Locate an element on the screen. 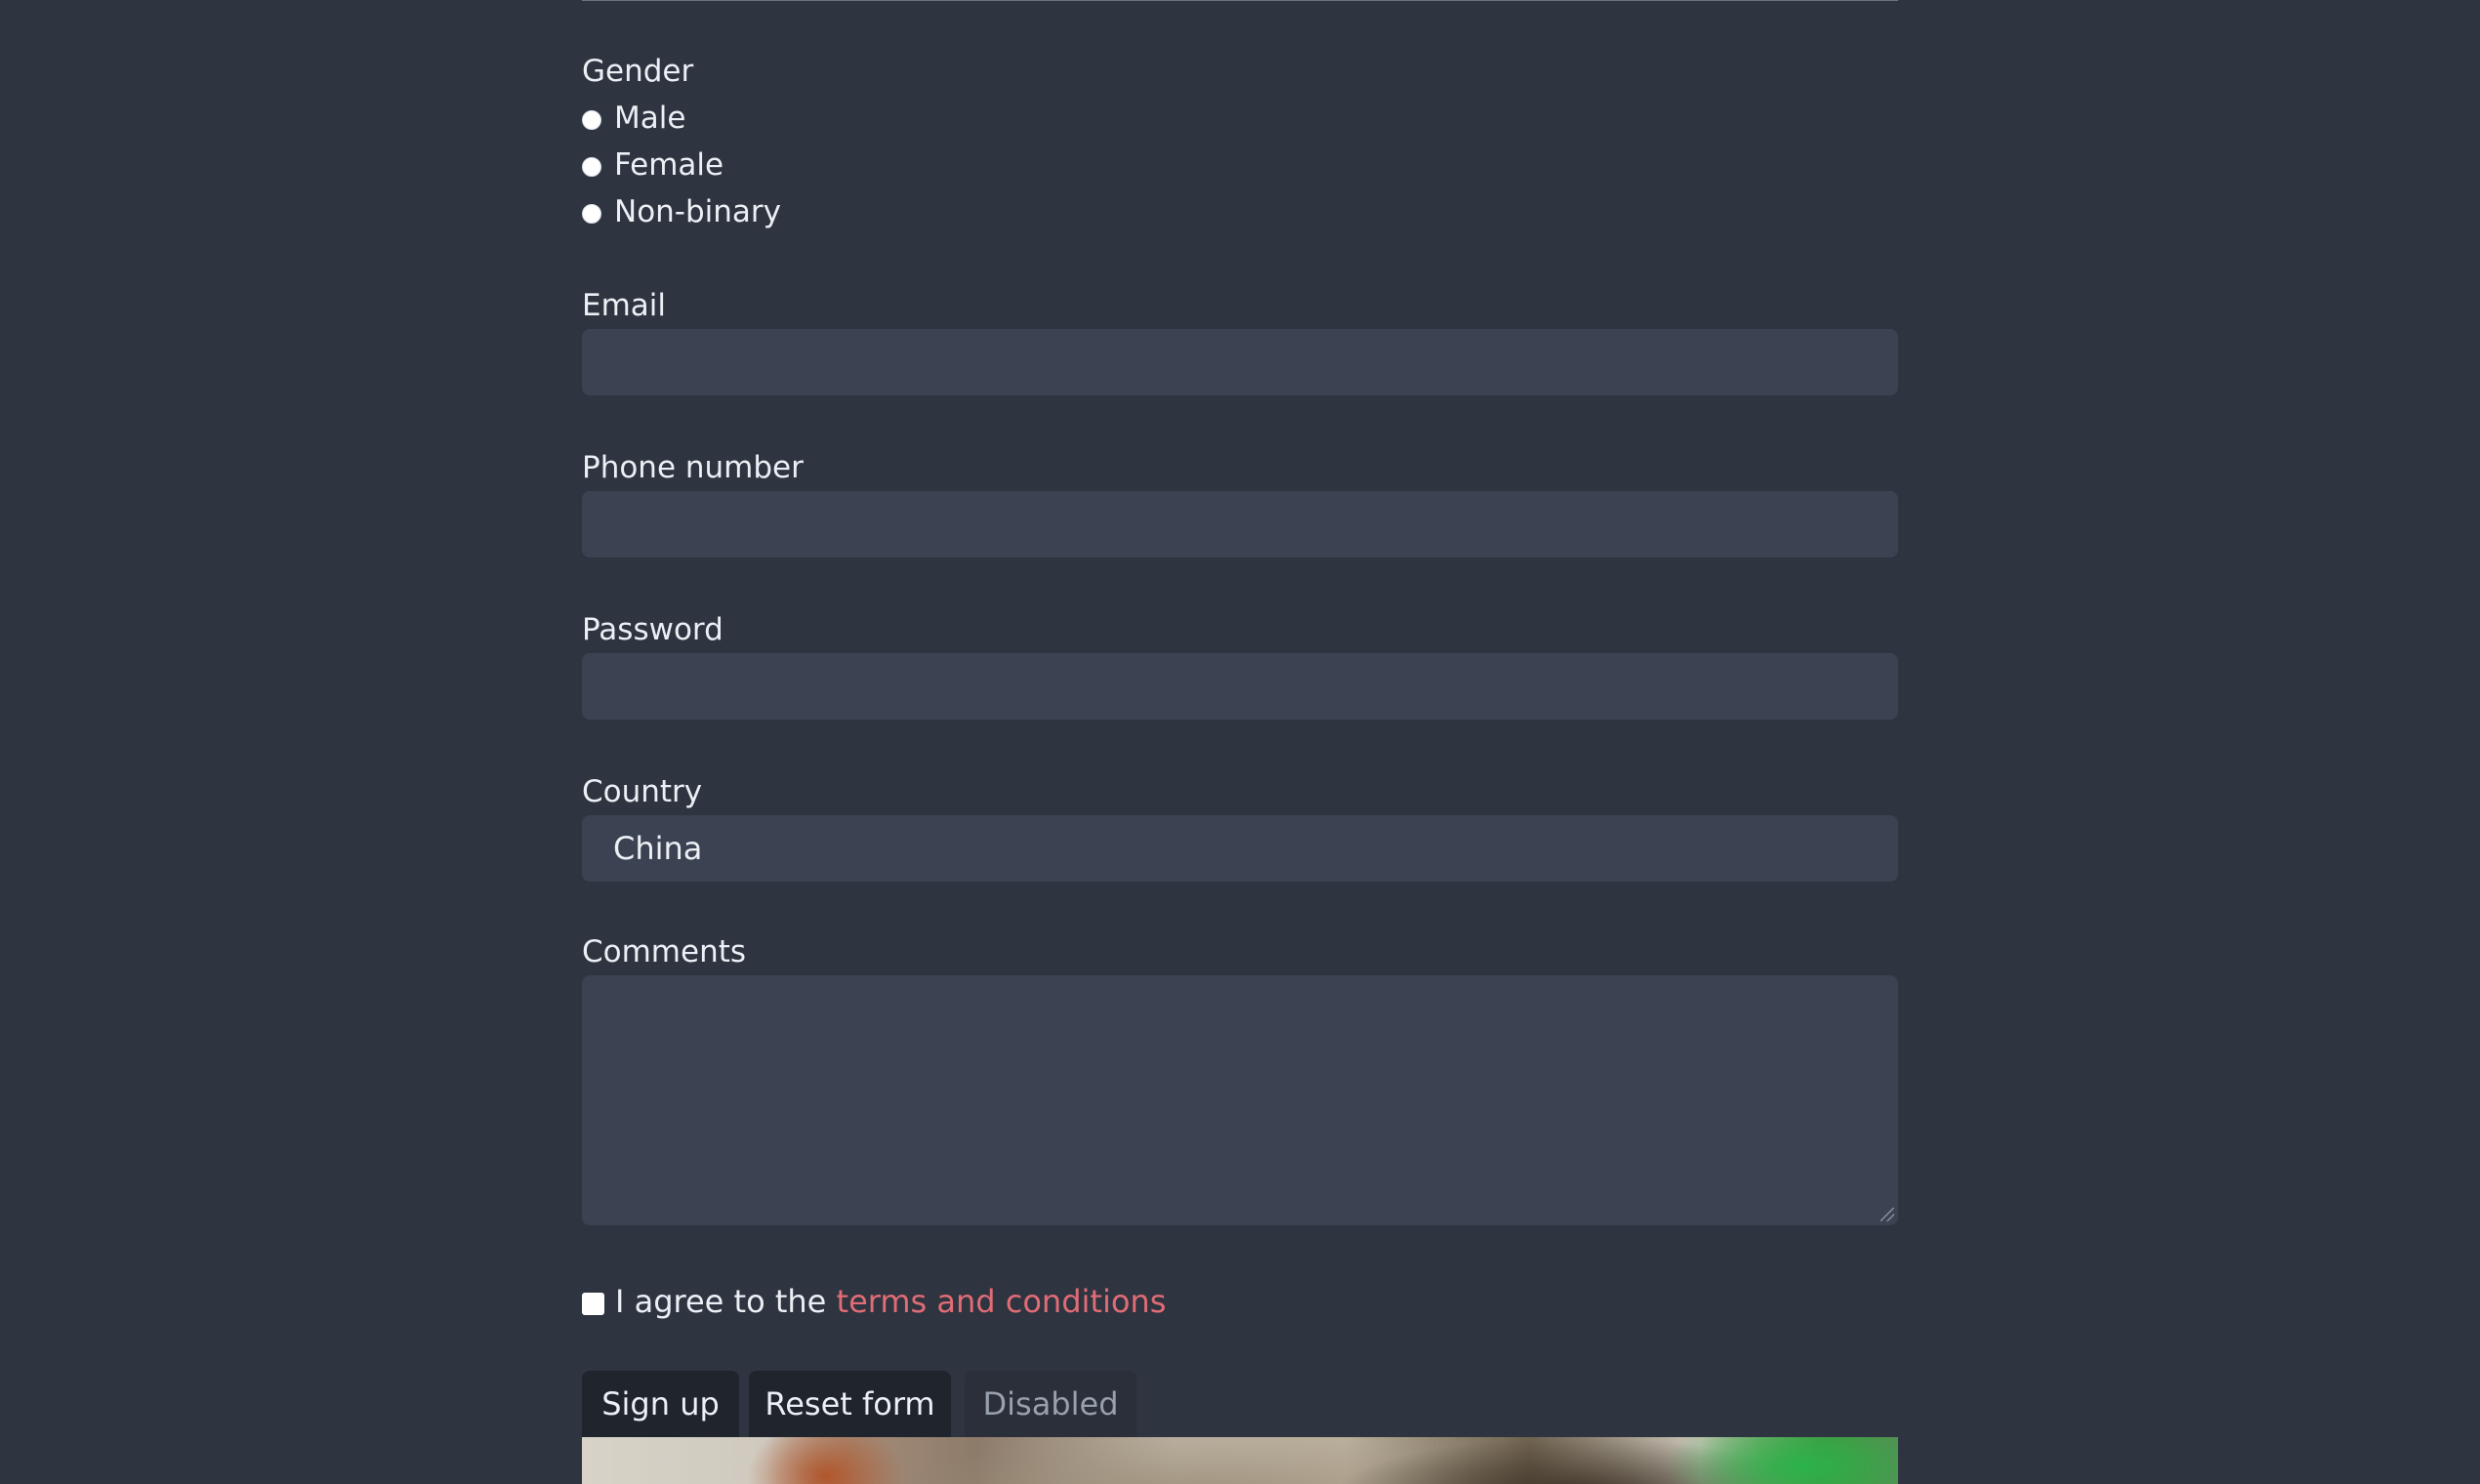 This screenshot has height=1484, width=2480. terms-link: terms and conditions is located at coordinates (1002, 1302).